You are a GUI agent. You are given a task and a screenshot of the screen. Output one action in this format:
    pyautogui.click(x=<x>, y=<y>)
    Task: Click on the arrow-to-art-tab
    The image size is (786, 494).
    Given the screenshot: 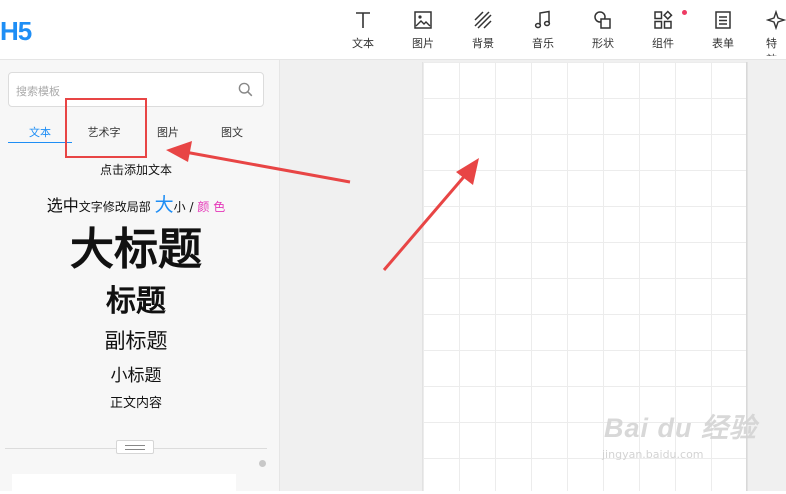 What is the action you would take?
    pyautogui.click(x=258, y=162)
    